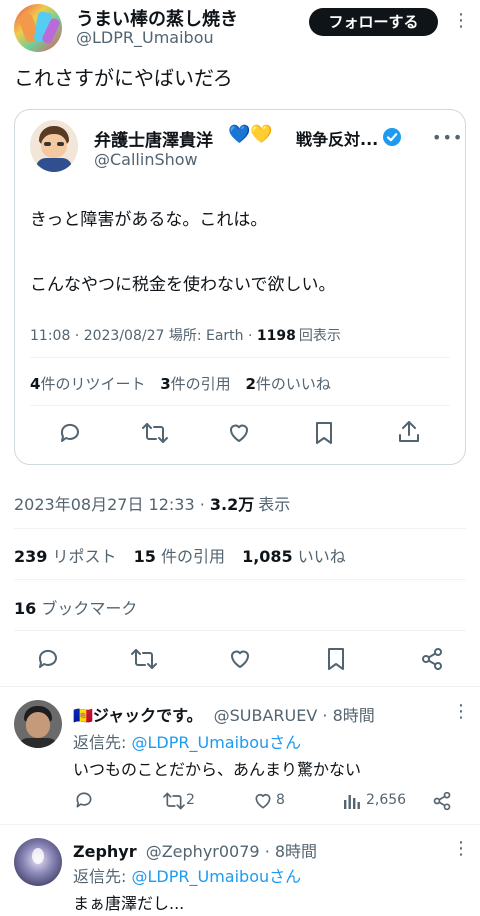 The height and width of the screenshot is (916, 480). I want to click on reply-2-header: Zephyr @Zephyr0079 · 8時間, so click(195, 850).